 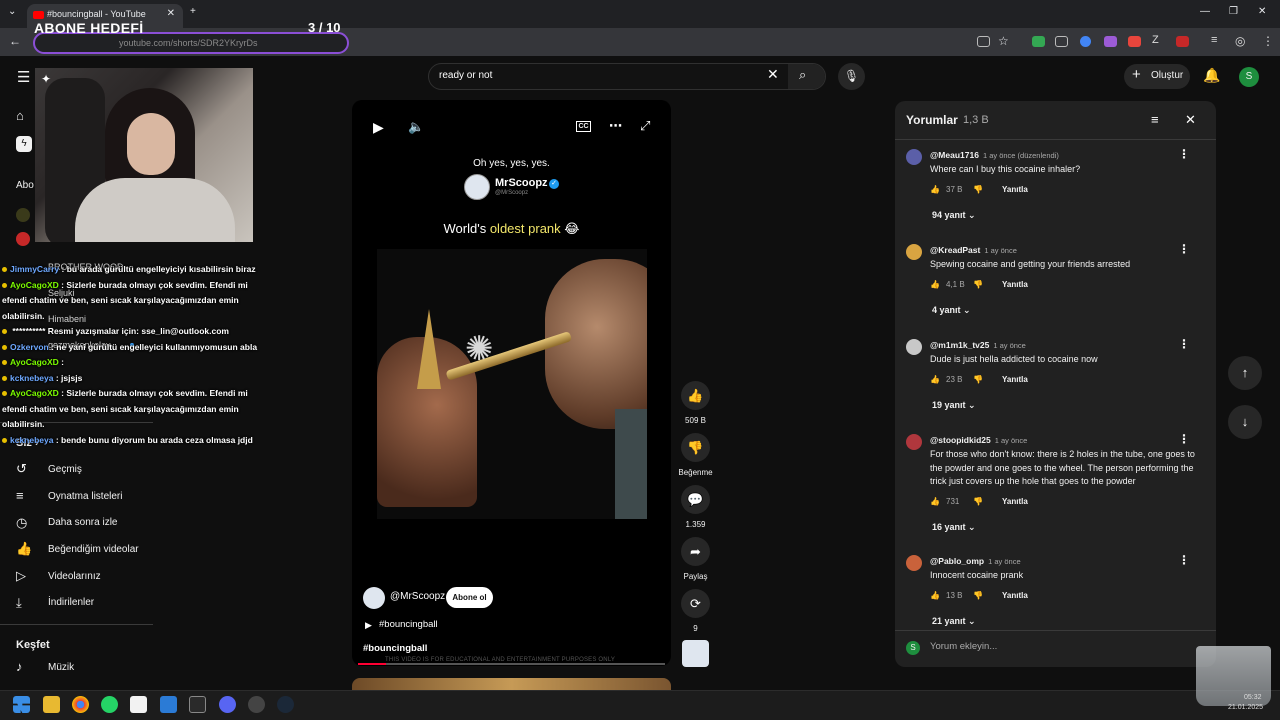 What do you see at coordinates (80, 704) in the screenshot?
I see `chrome-taskbar-icon` at bounding box center [80, 704].